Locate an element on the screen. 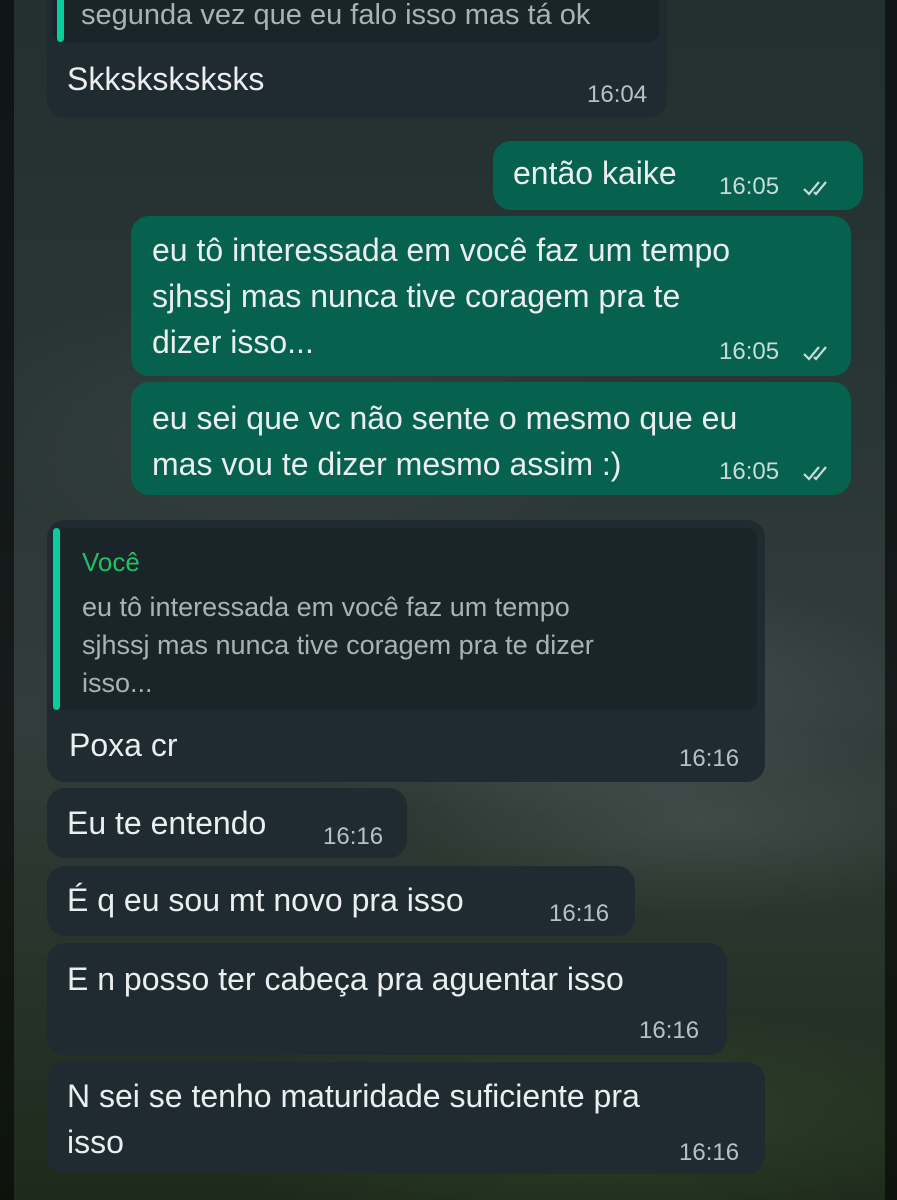 The image size is (897, 1200). outgoing-message-bubble: então kaike 16:05 is located at coordinates (678, 175).